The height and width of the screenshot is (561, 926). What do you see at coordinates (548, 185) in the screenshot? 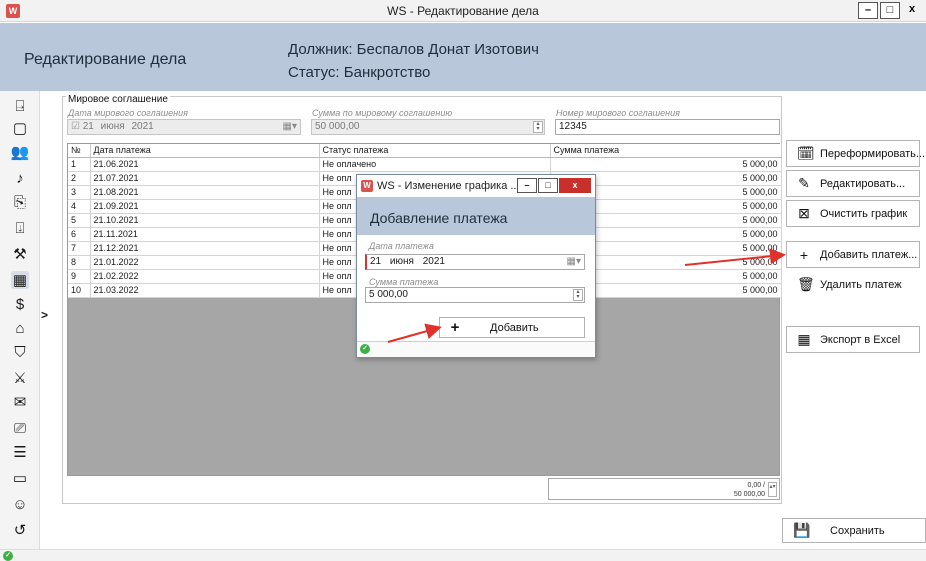
I see `dialog-maximize-button: □` at bounding box center [548, 185].